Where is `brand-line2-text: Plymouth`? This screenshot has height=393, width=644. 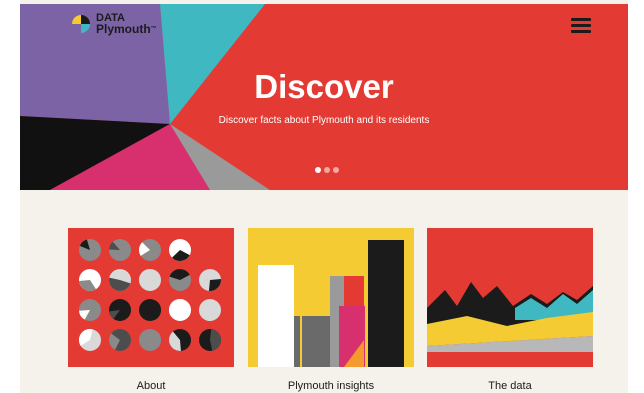
brand-line2-text: Plymouth is located at coordinates (123, 29).